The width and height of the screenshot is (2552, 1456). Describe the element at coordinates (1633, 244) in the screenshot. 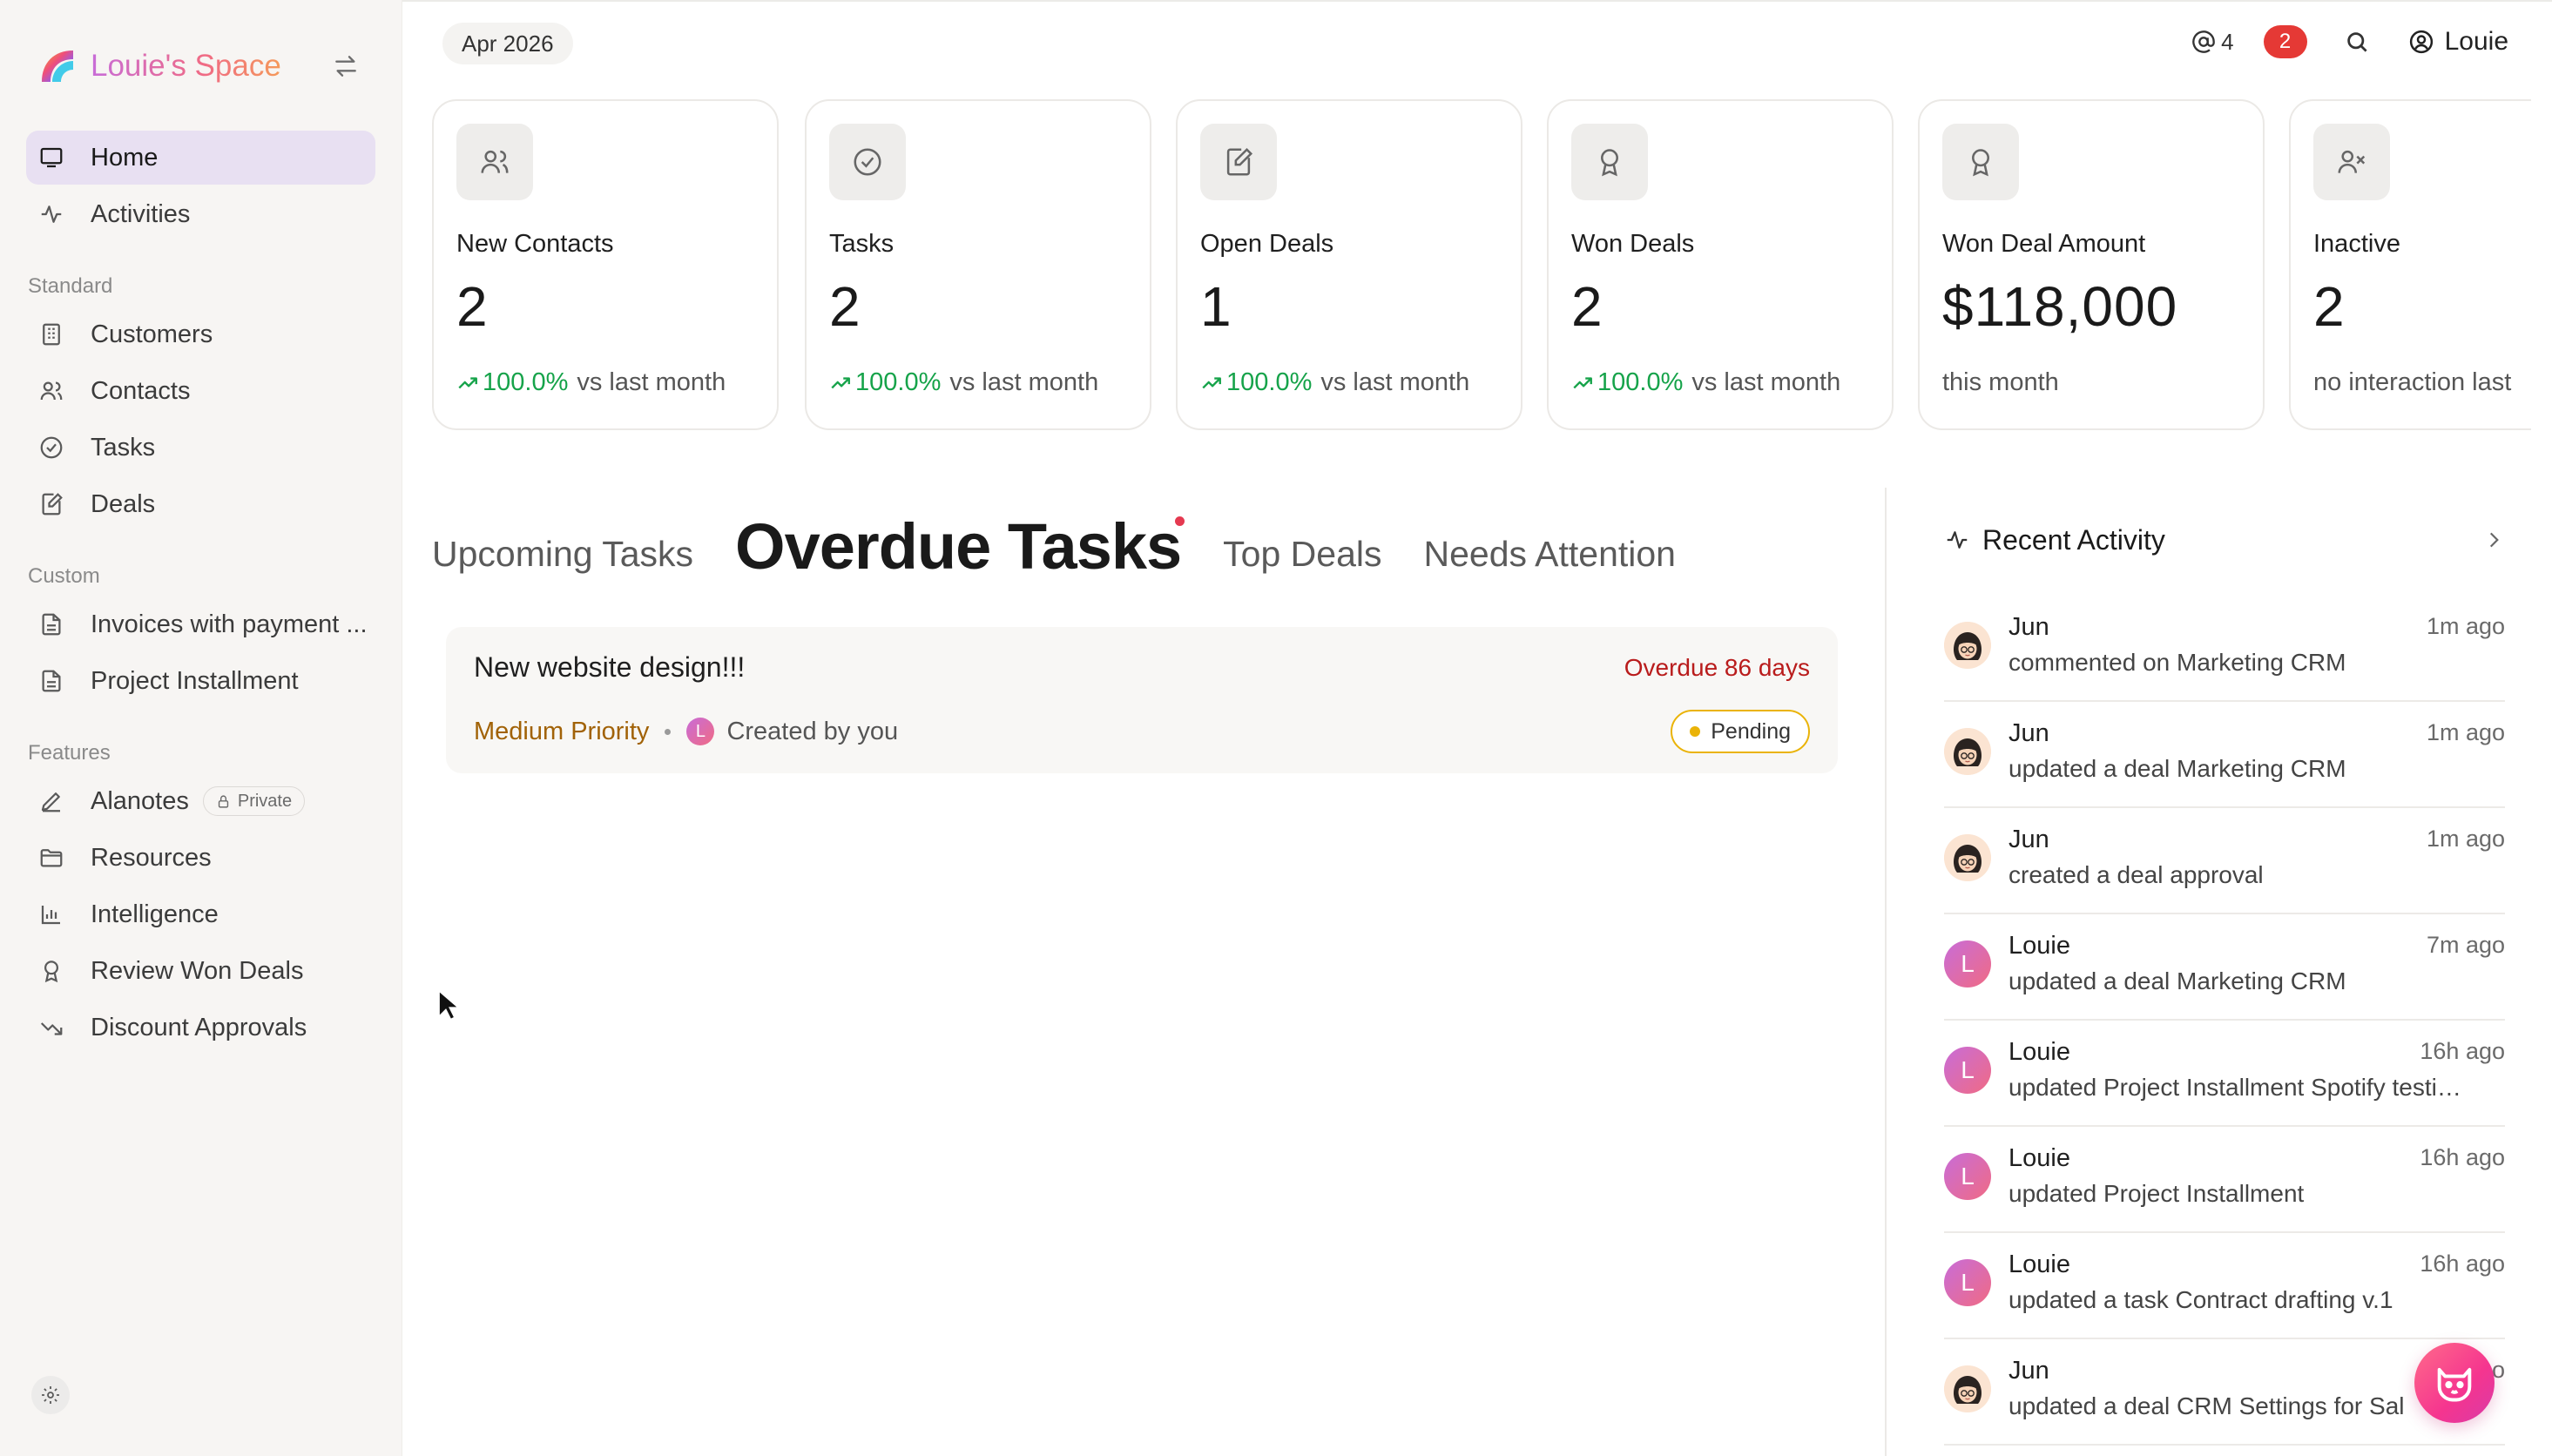

I see `card-title: Won Deals` at that location.